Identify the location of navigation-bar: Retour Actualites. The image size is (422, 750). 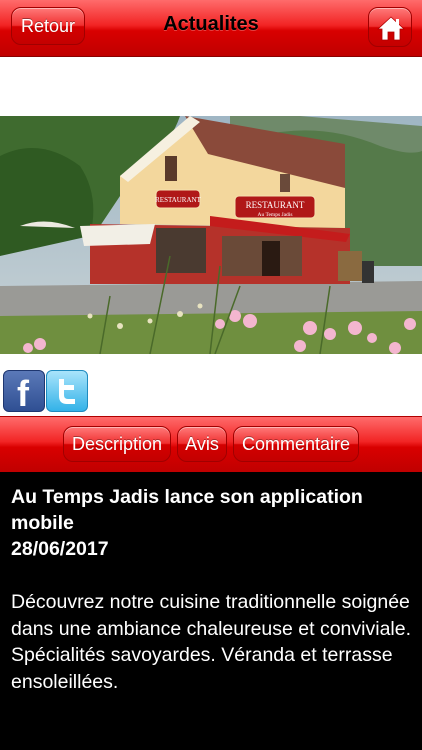
(211, 28).